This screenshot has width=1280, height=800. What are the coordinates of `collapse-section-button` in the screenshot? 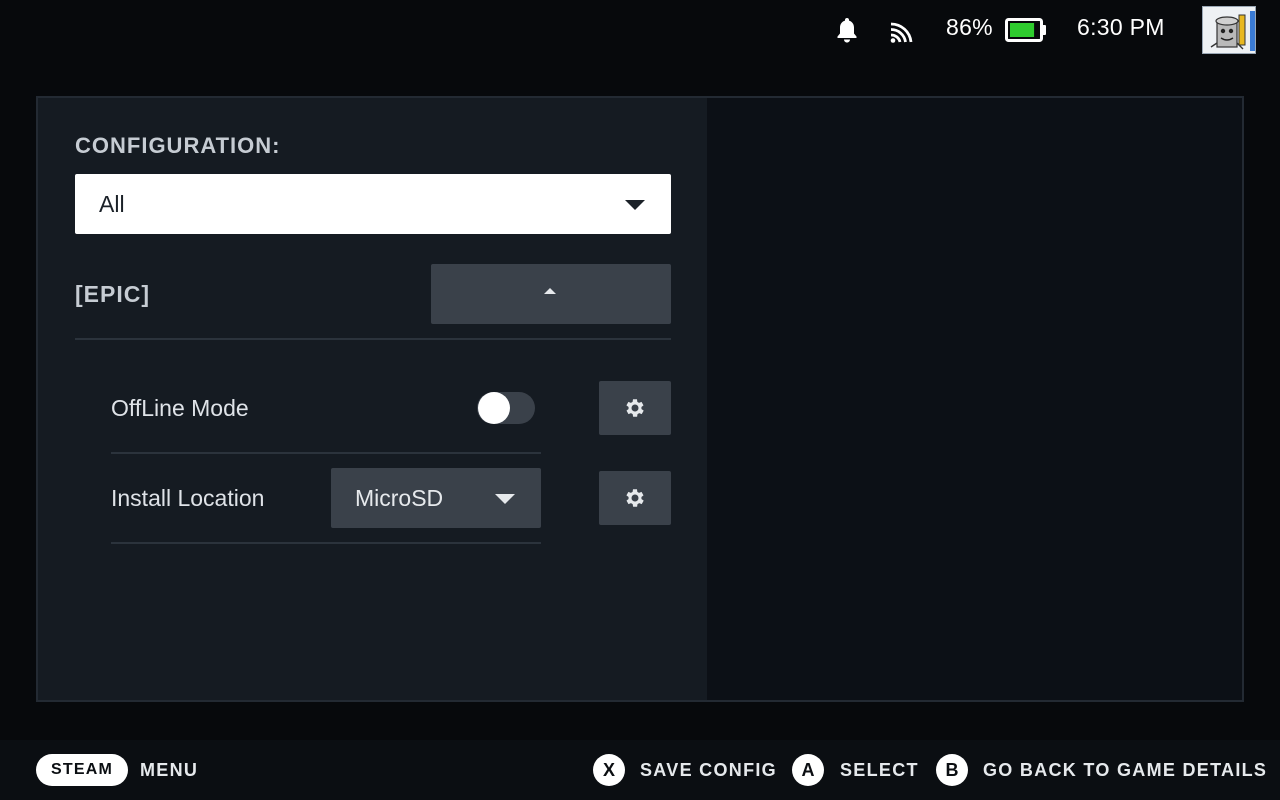 It's located at (551, 294).